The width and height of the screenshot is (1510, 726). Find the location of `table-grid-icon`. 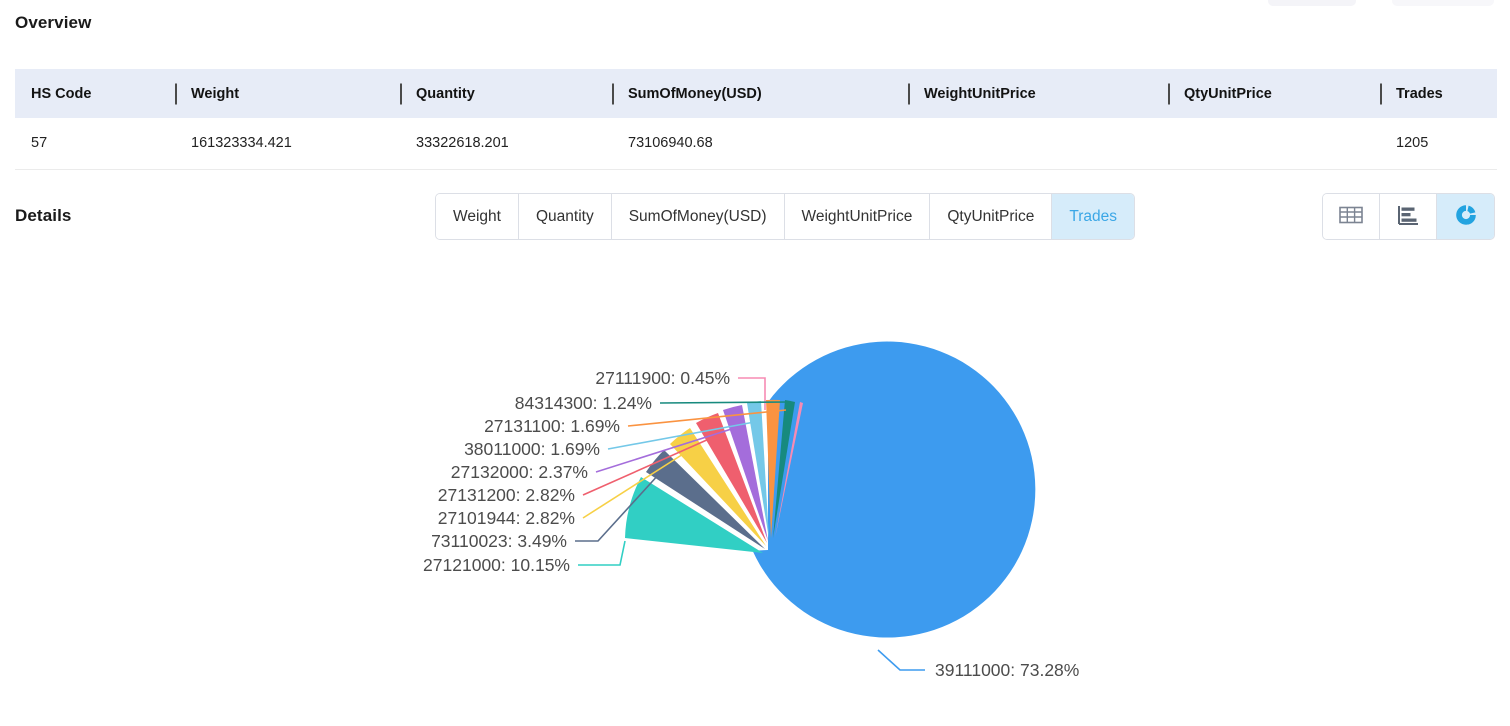

table-grid-icon is located at coordinates (1351, 216).